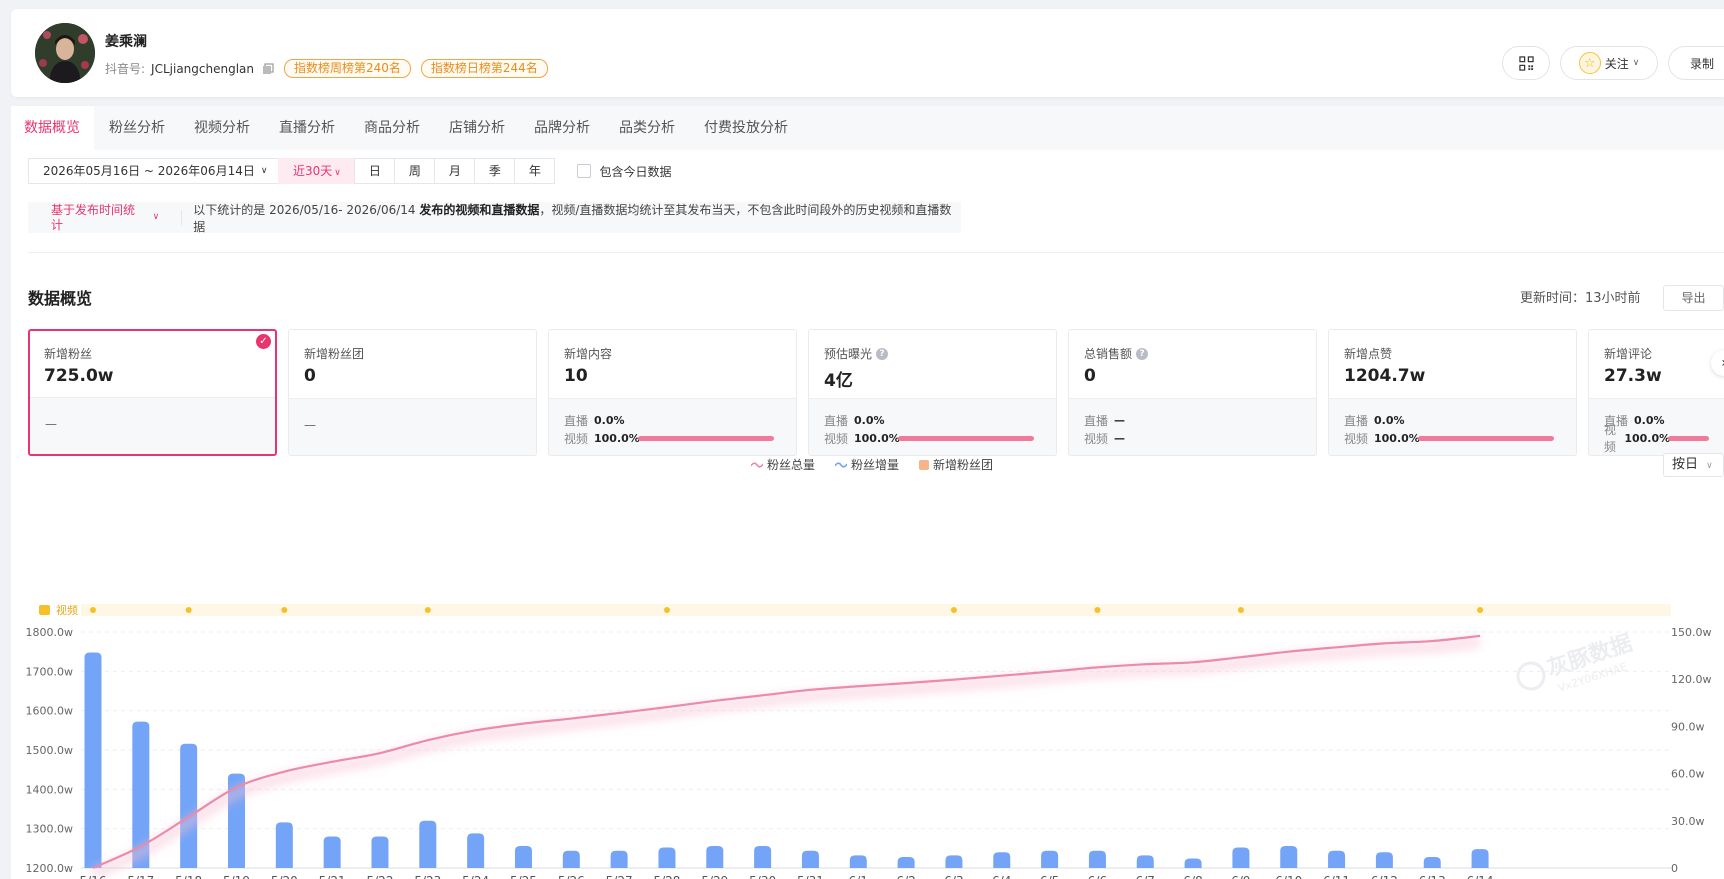  What do you see at coordinates (1576, 662) in the screenshot?
I see `watermark: 灰豚数据Vx2Y06XHAE` at bounding box center [1576, 662].